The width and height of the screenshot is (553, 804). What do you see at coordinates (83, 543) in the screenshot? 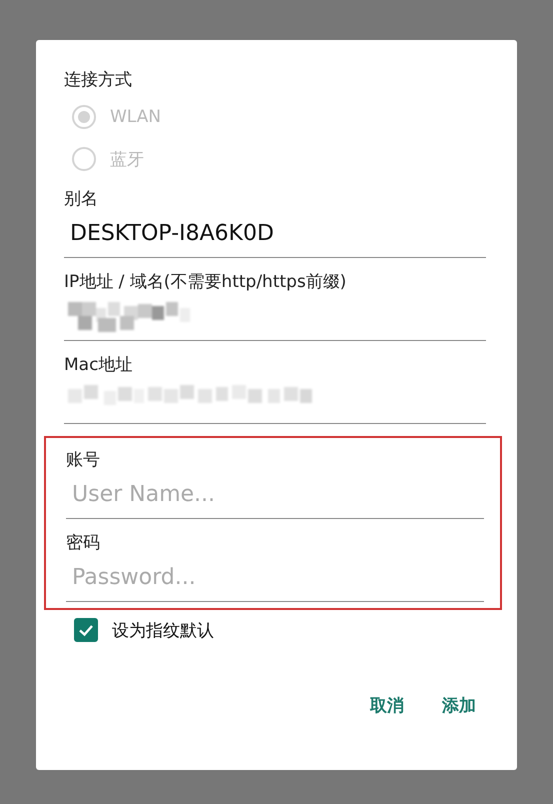
I see `field-label: 密码` at bounding box center [83, 543].